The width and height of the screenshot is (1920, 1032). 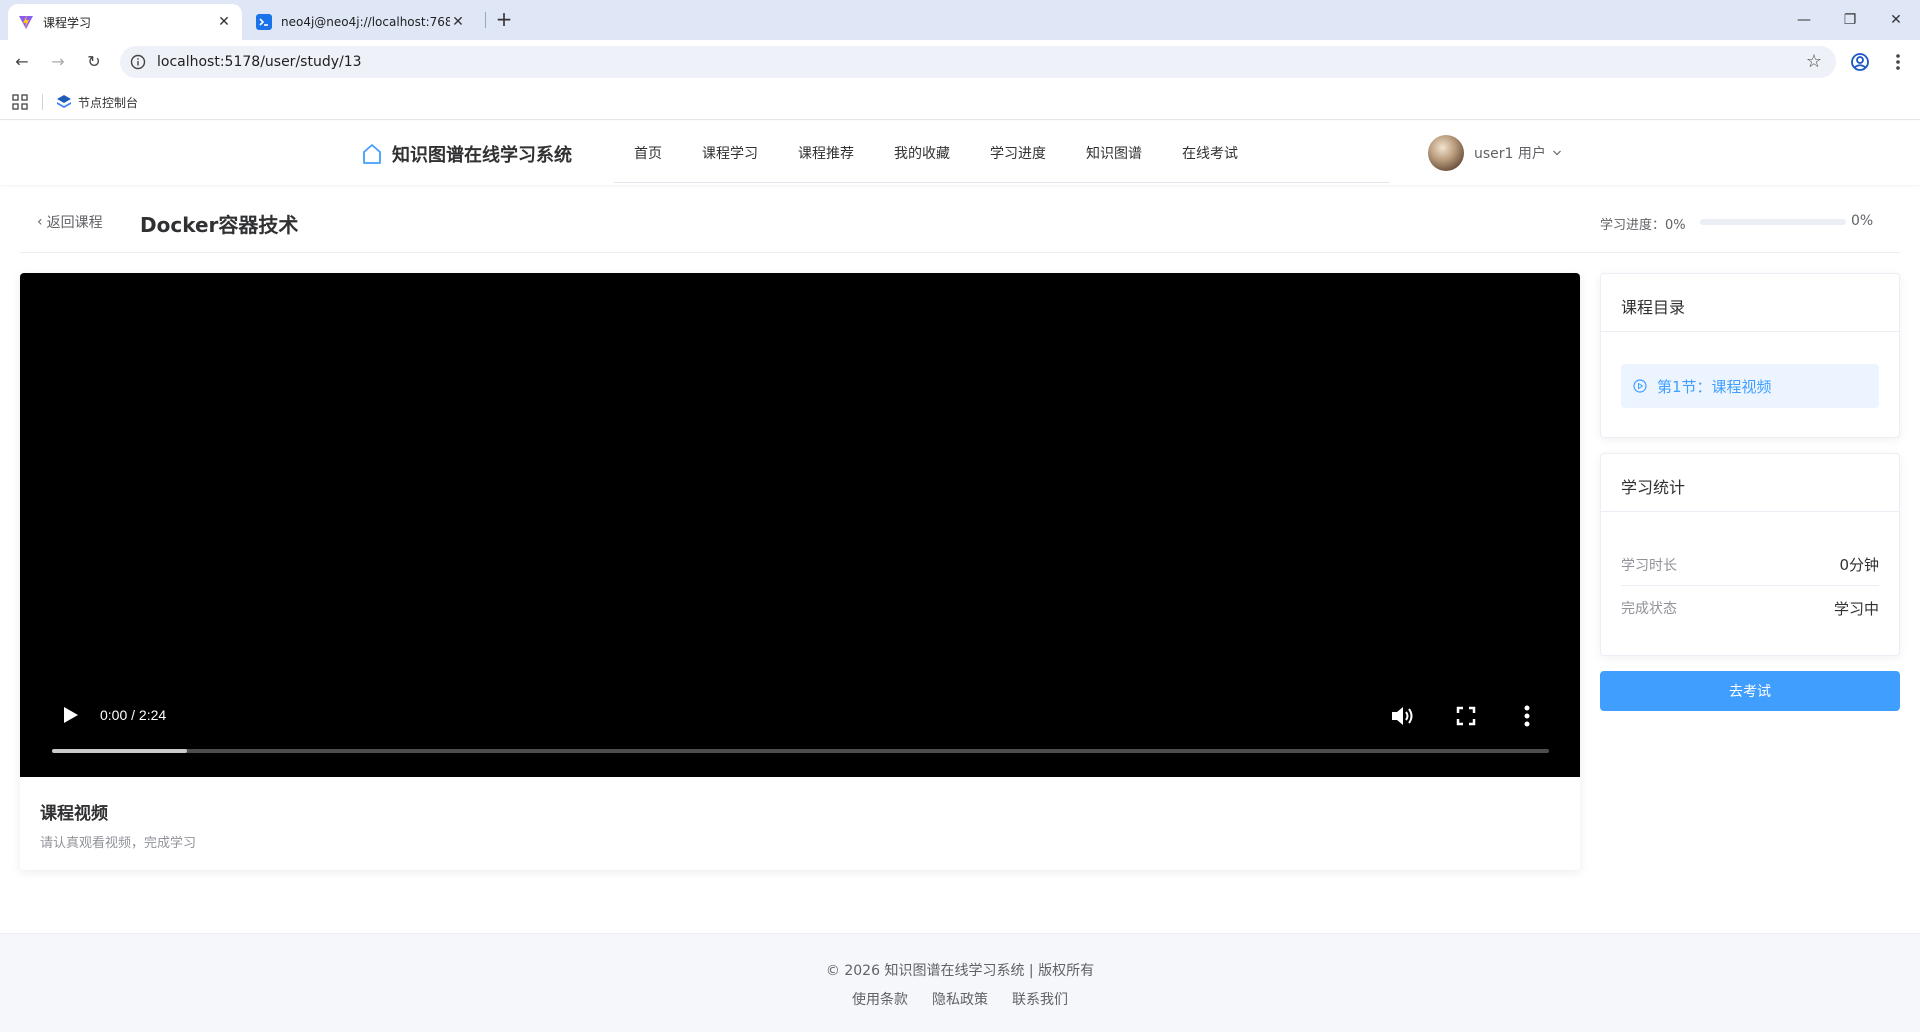 I want to click on terminal-icon, so click(x=264, y=22).